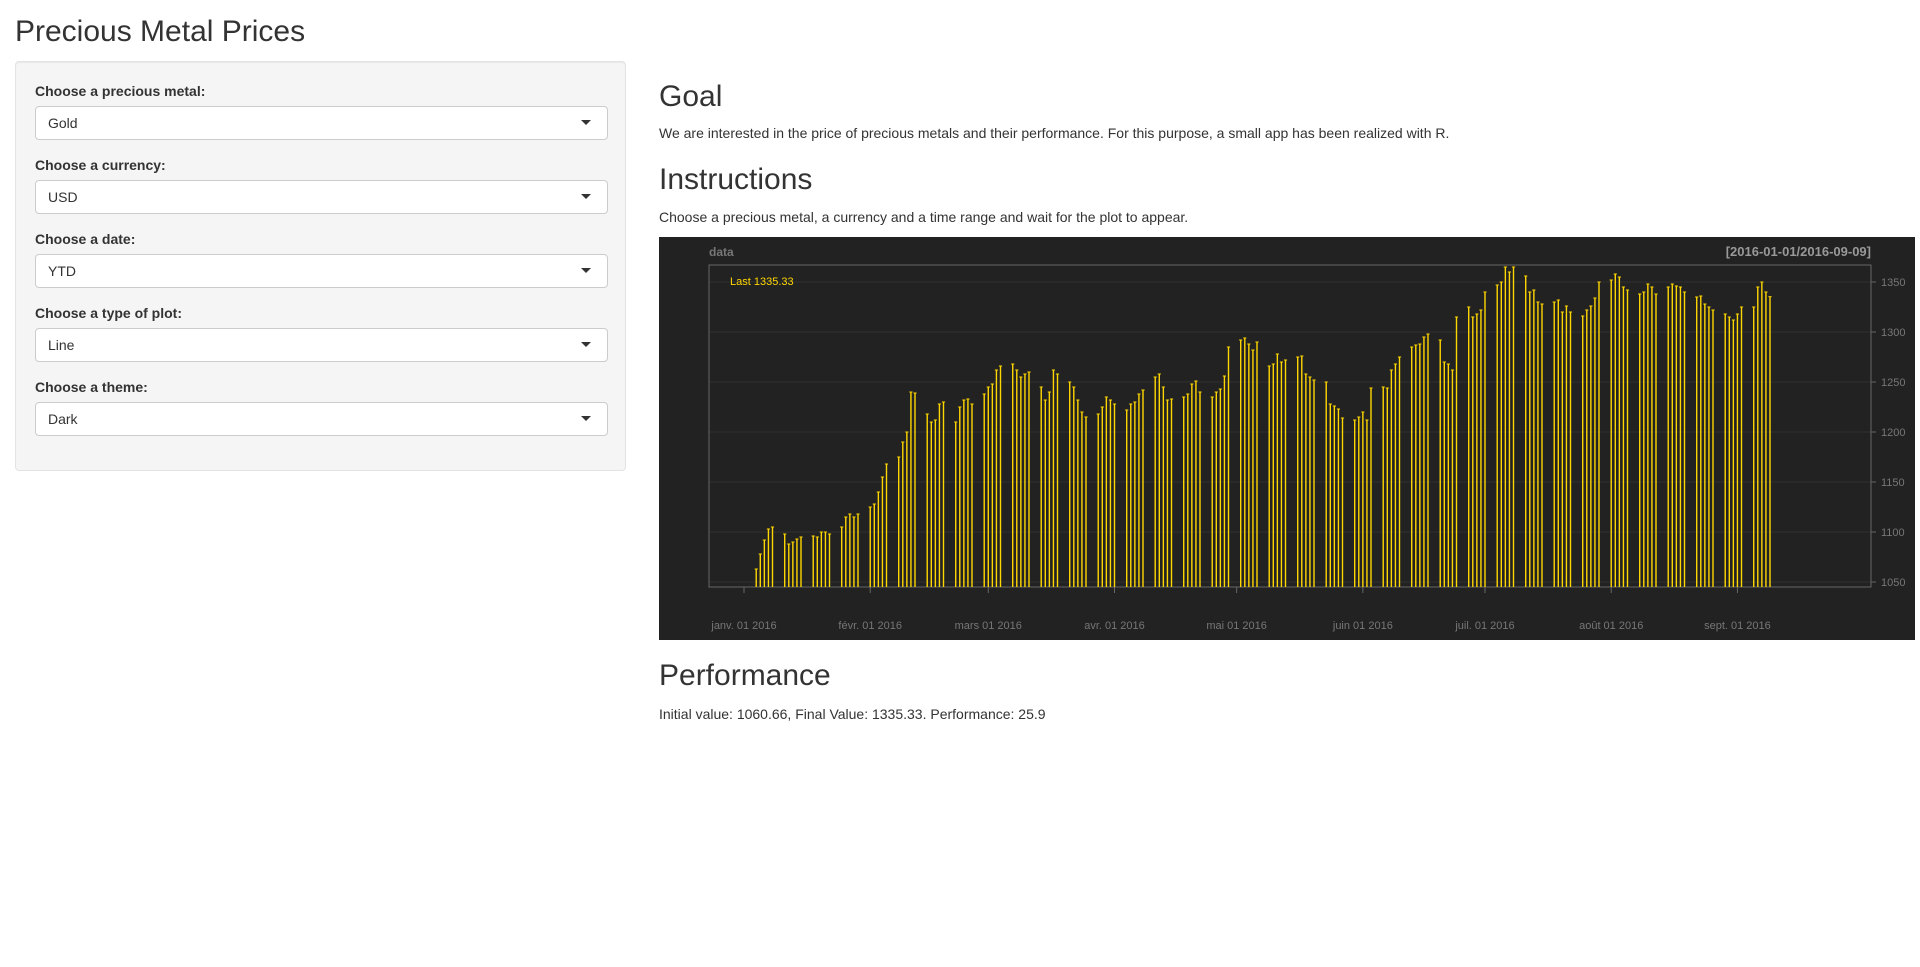 The width and height of the screenshot is (1920, 967). I want to click on currency-field: Choose a currency: USD, so click(321, 185).